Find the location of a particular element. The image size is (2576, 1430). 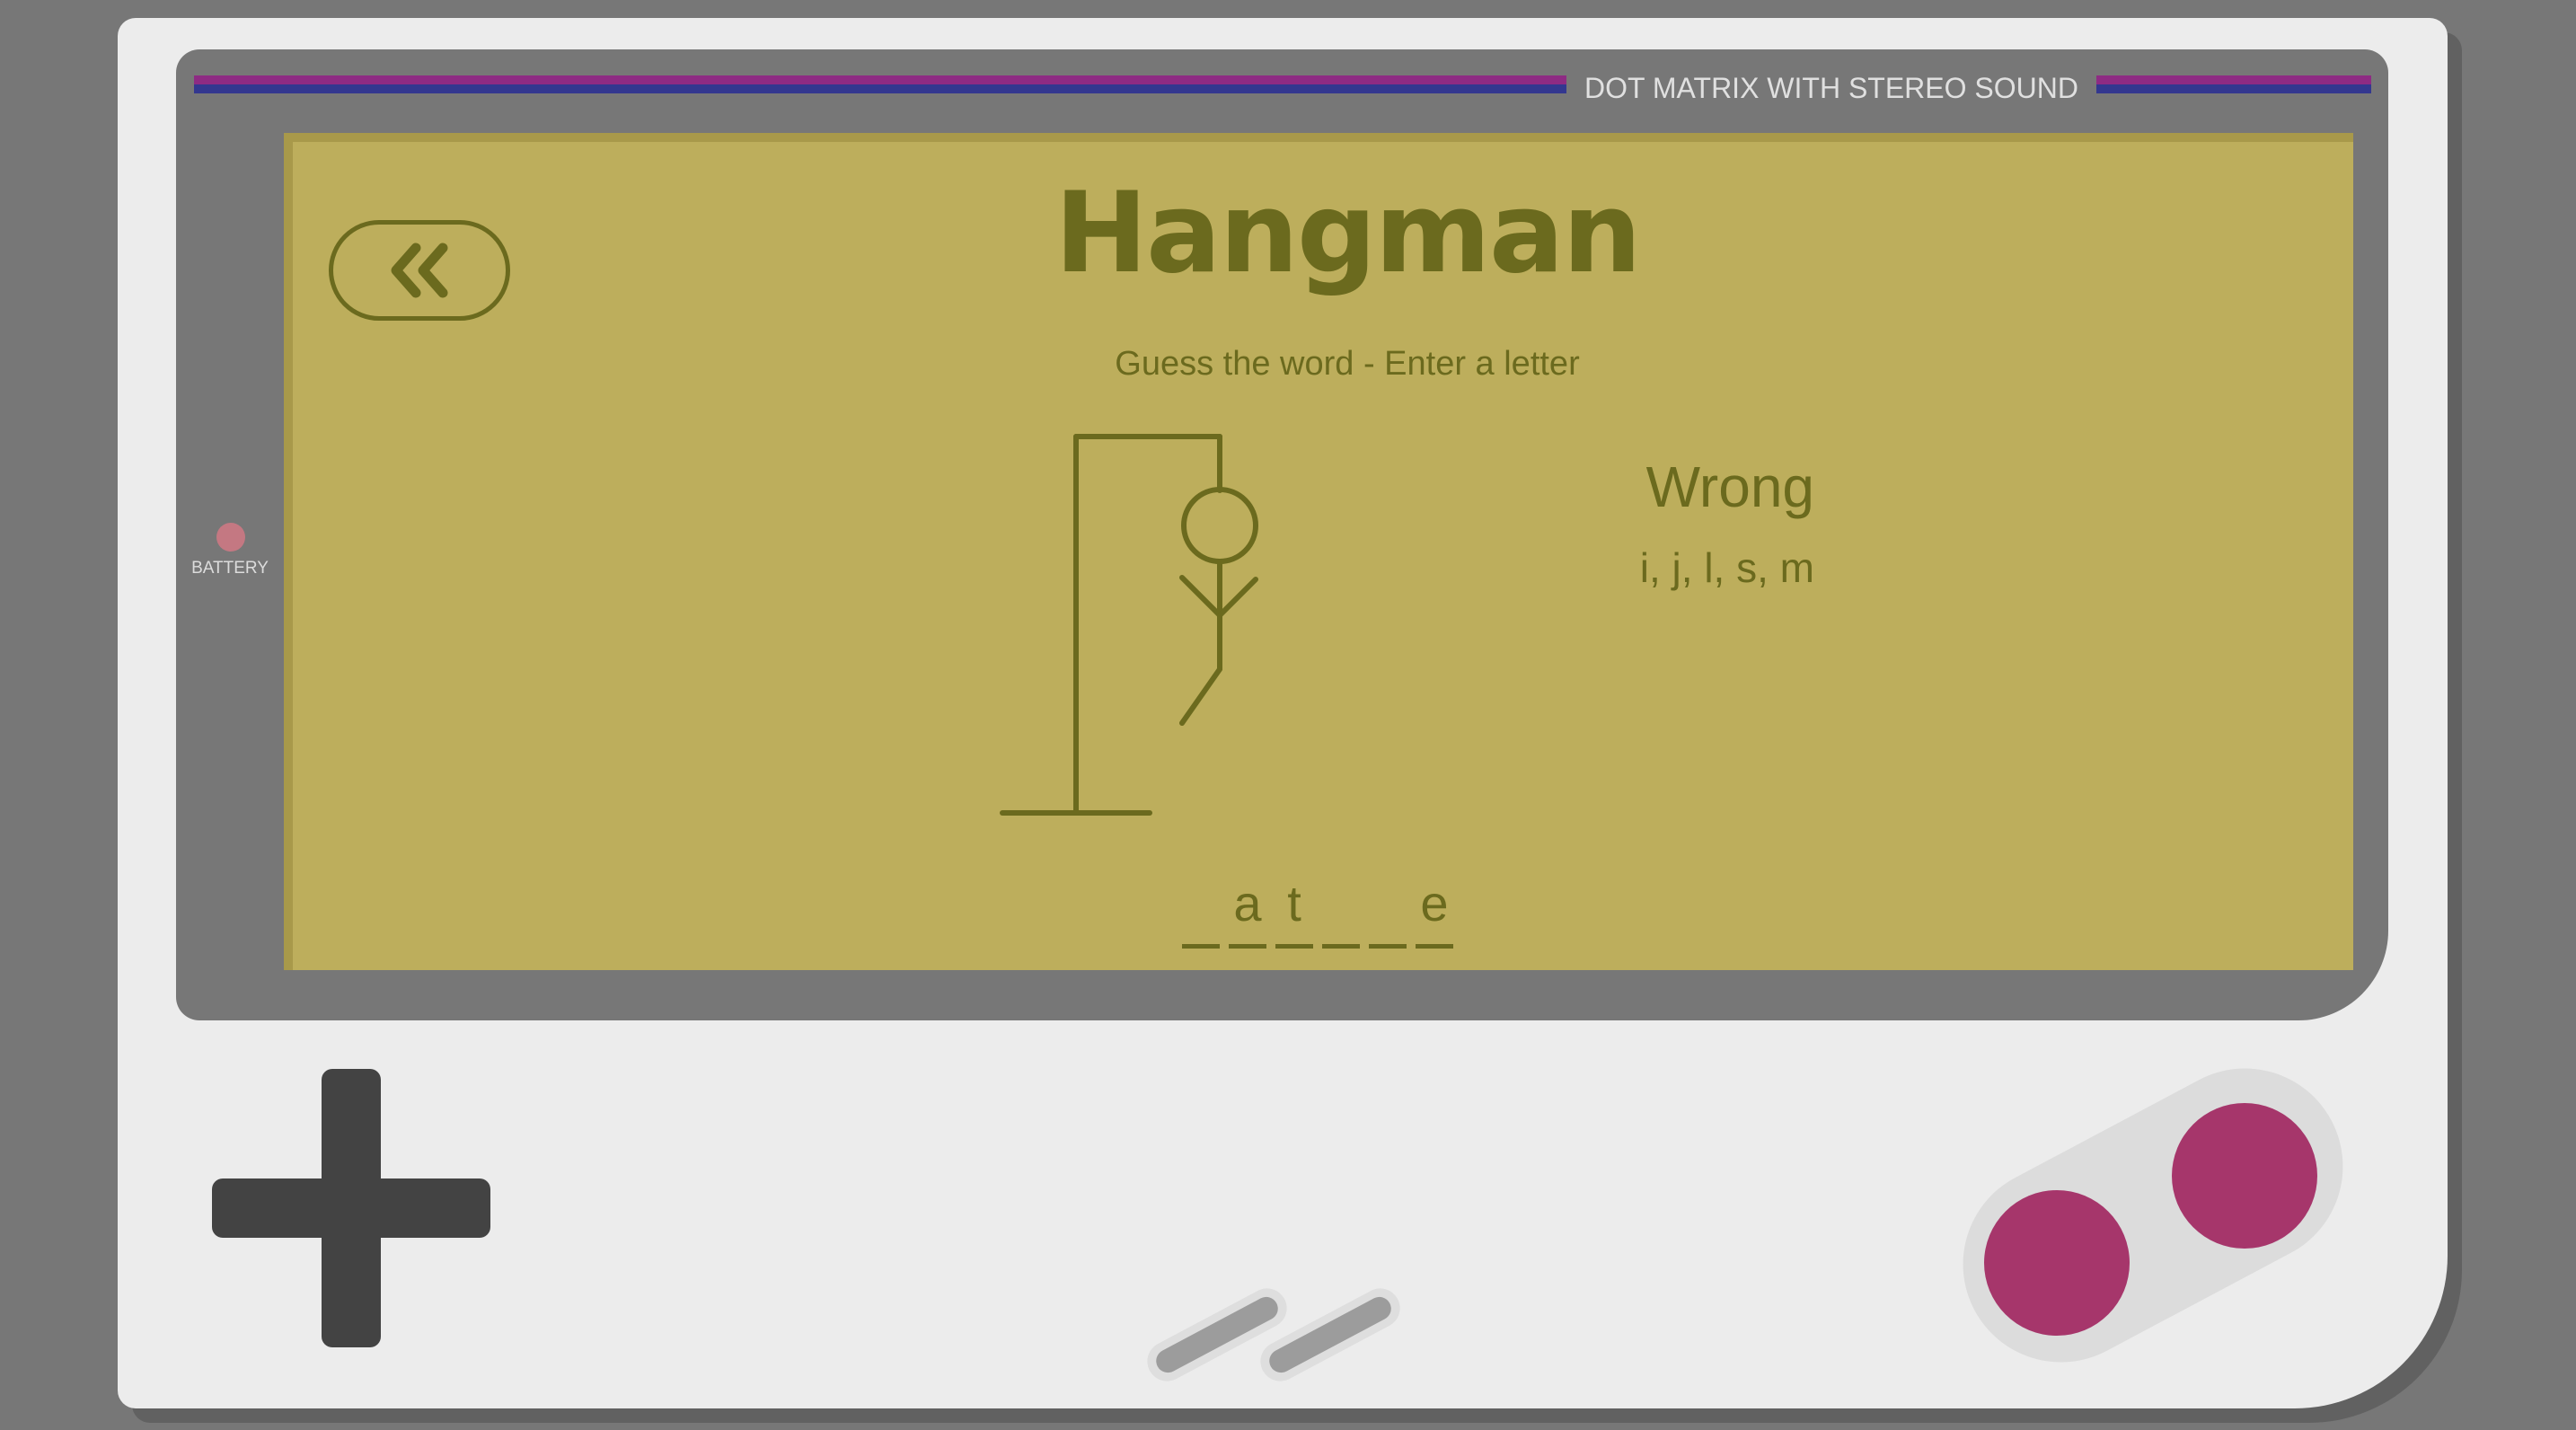

dpad-horizontal is located at coordinates (351, 1208).